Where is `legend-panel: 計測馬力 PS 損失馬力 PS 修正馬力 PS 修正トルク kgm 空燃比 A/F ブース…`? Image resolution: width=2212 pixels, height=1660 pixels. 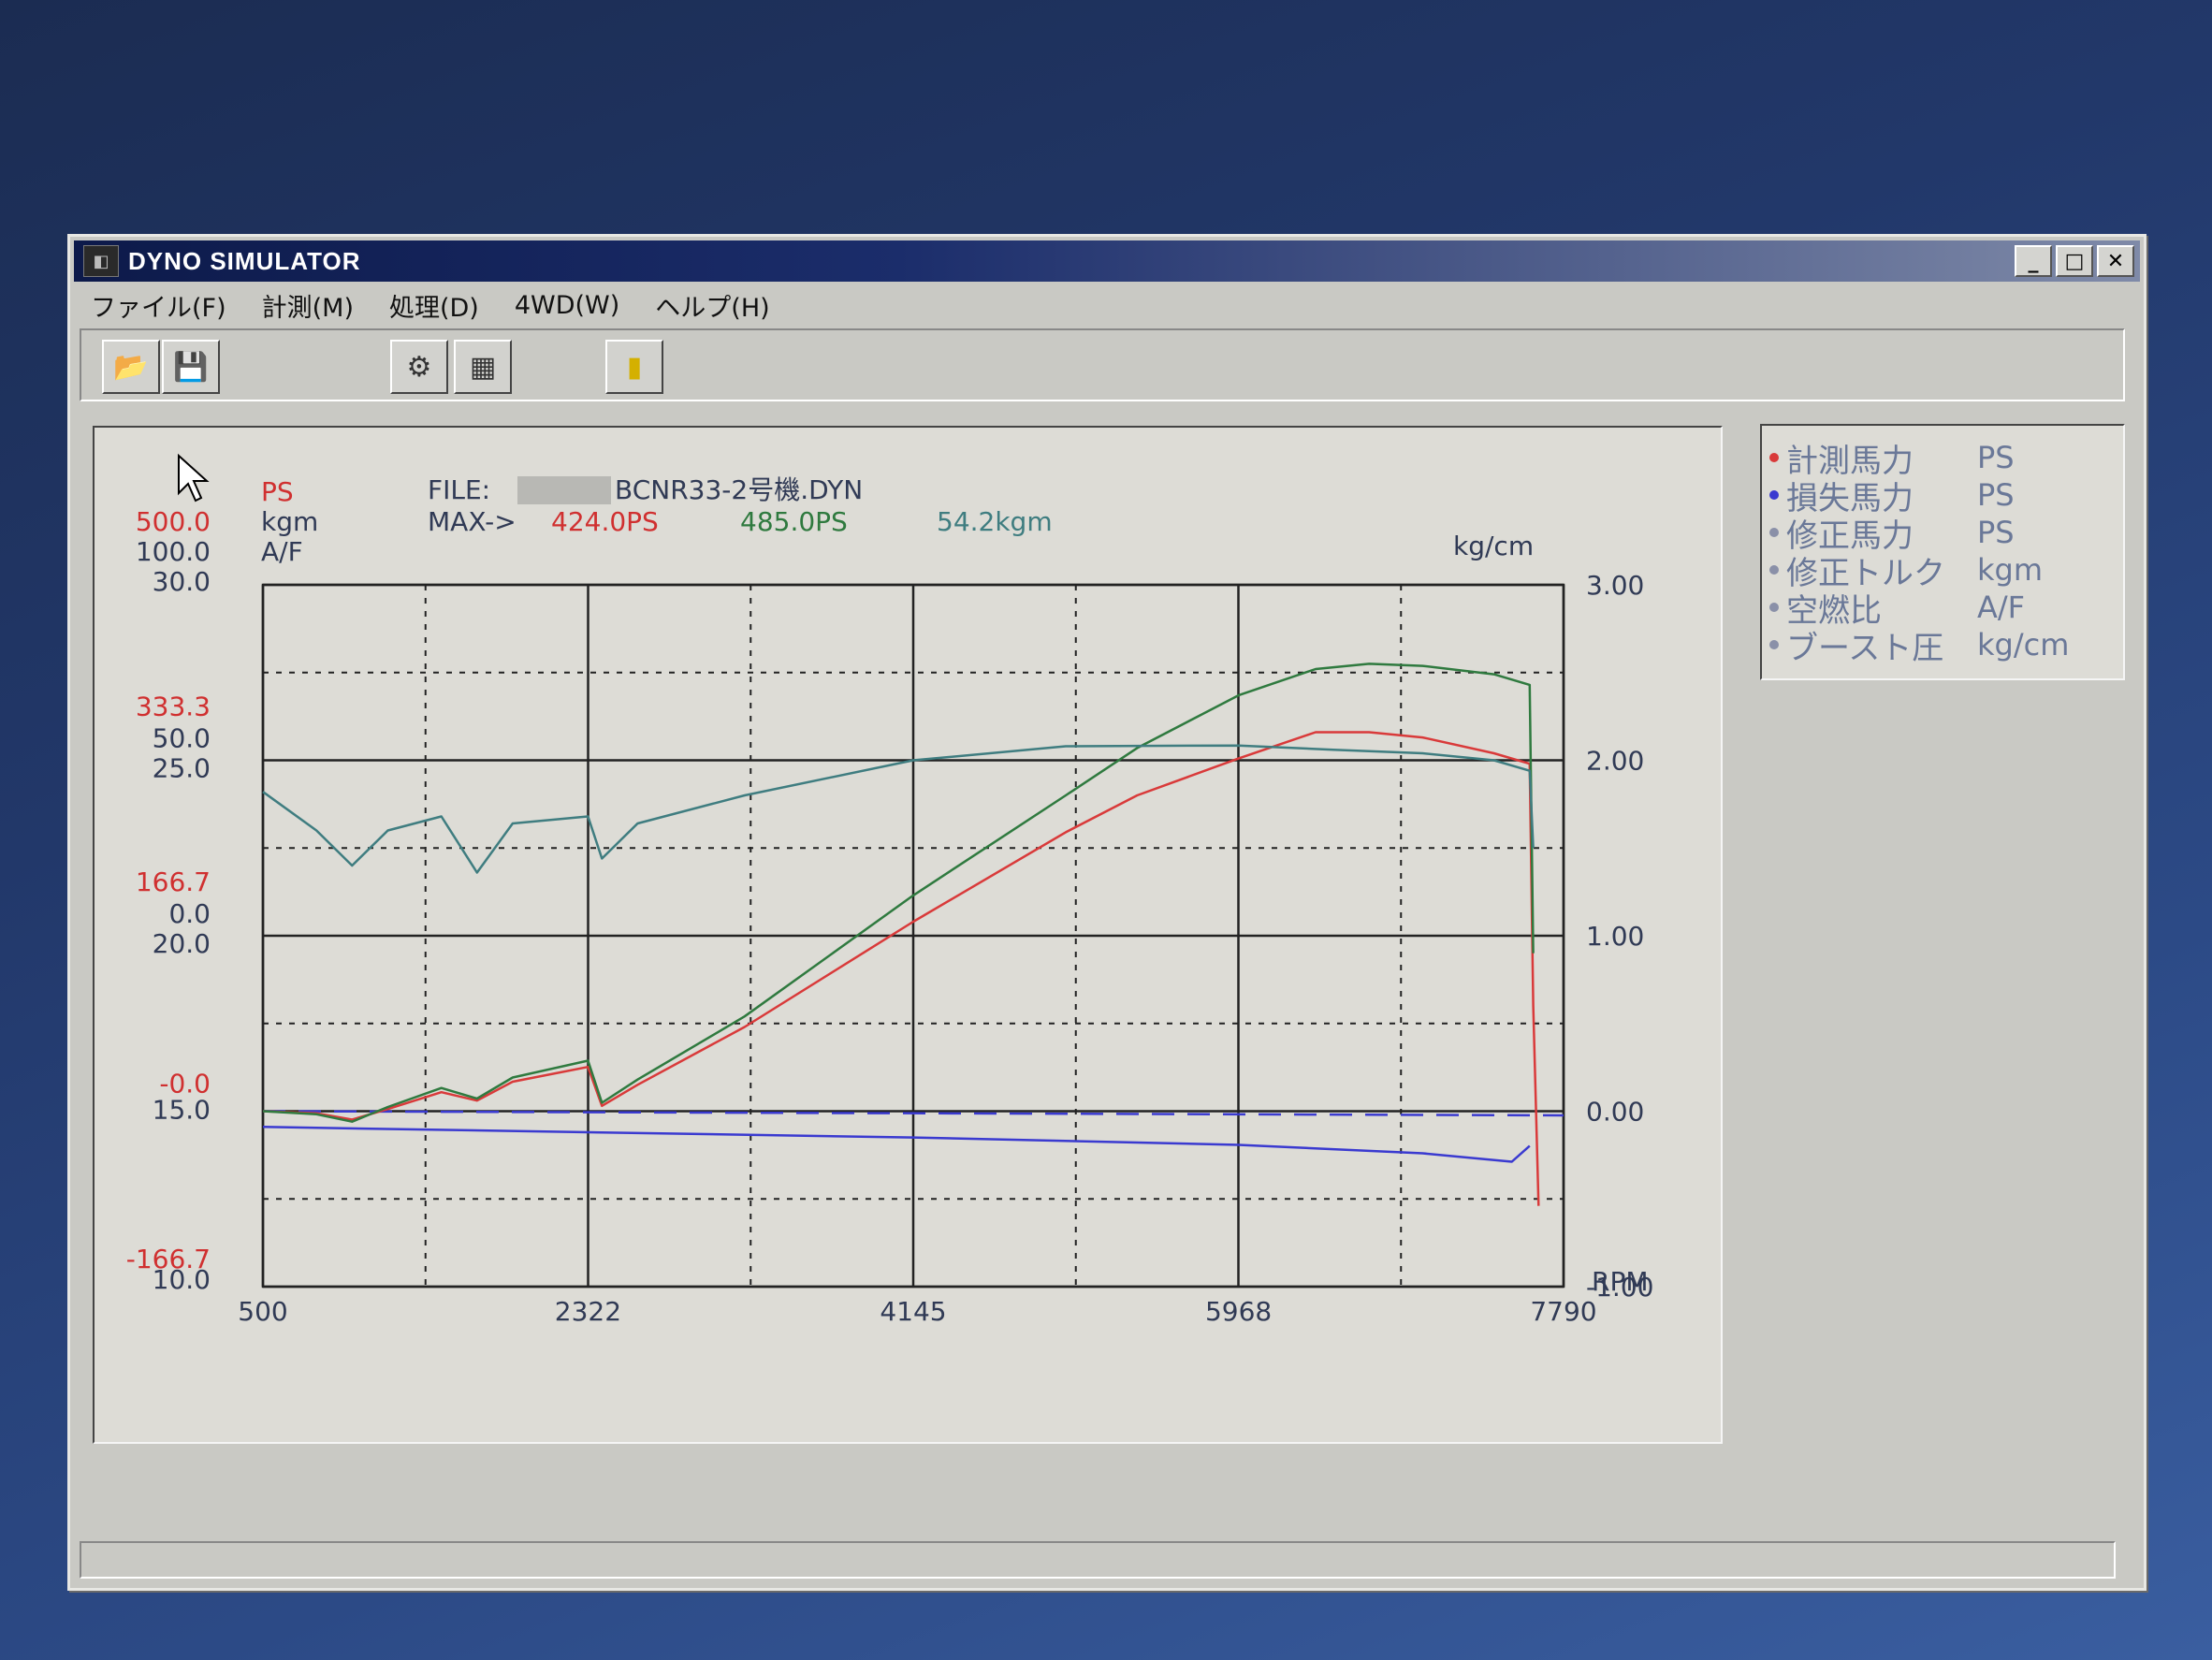 legend-panel: 計測馬力 PS 損失馬力 PS 修正馬力 PS 修正トルク kgm 空燃比 A/F ブース… is located at coordinates (1942, 552).